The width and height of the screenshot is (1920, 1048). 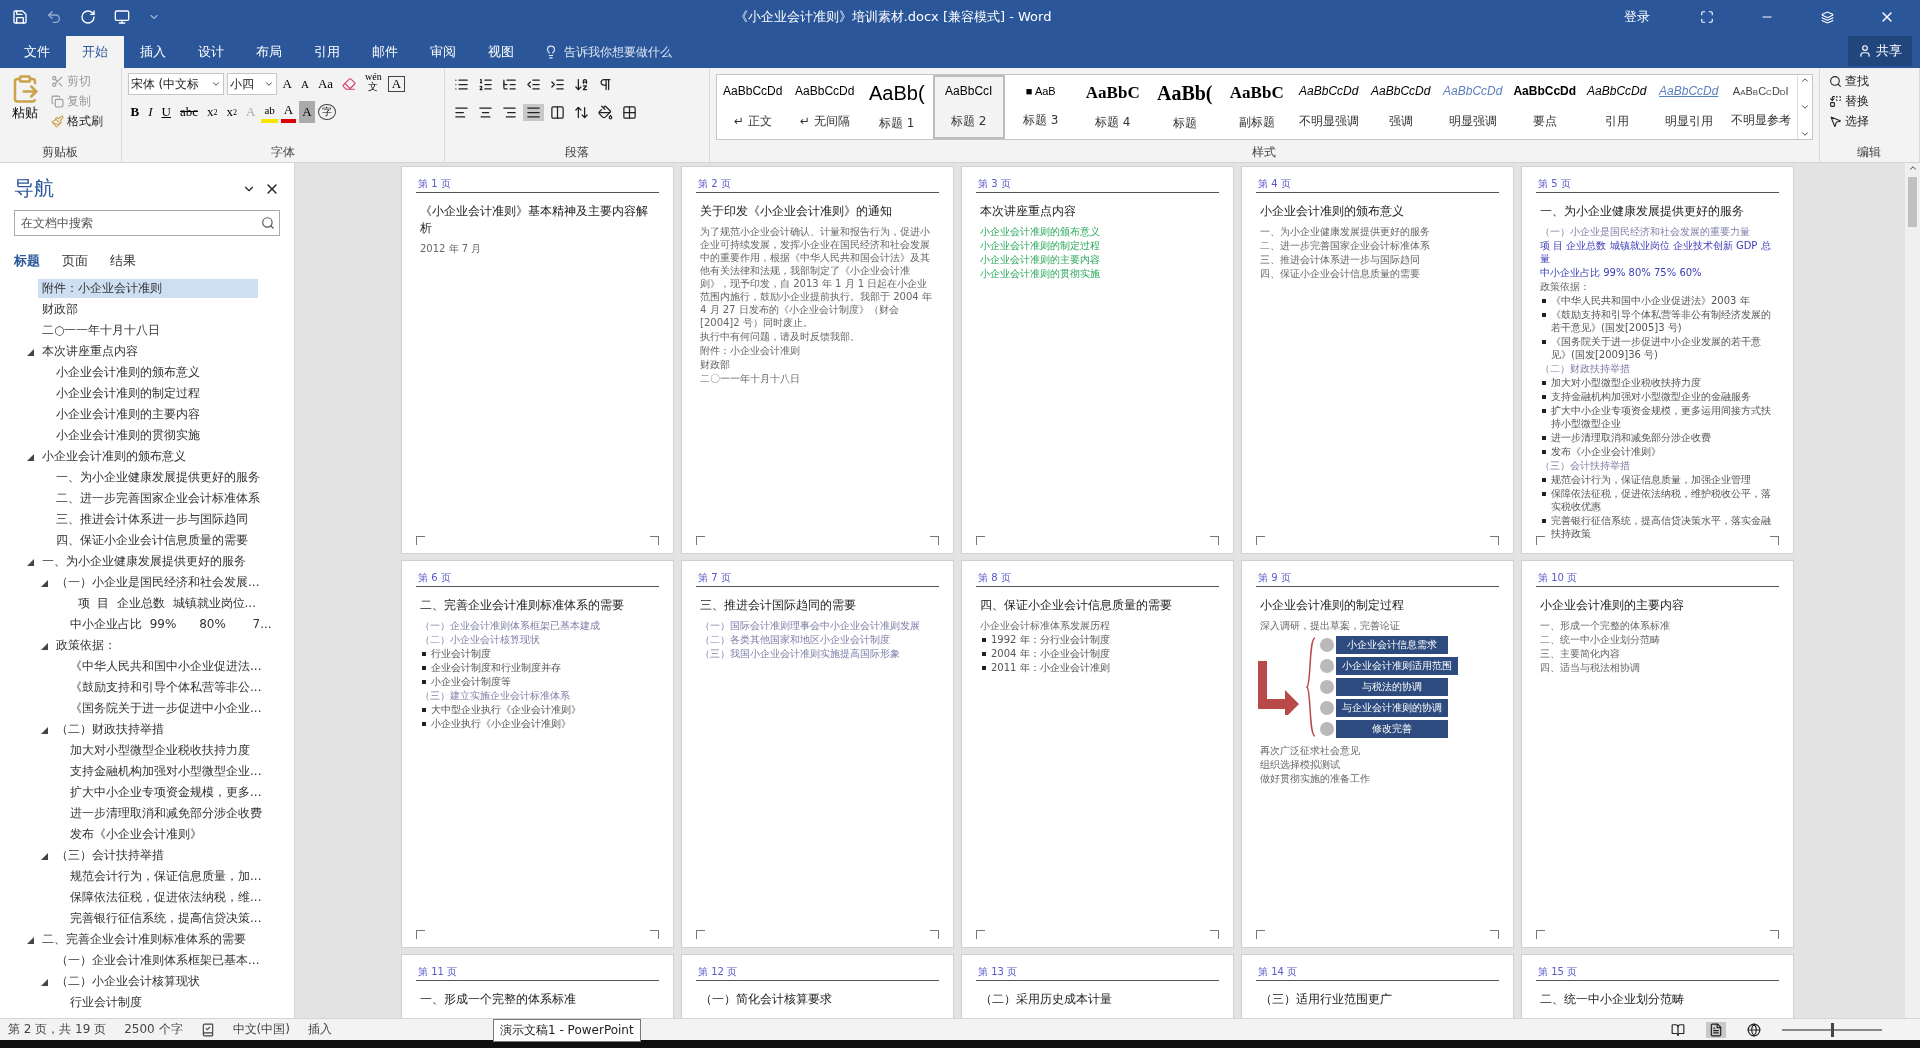 What do you see at coordinates (86, 645) in the screenshot?
I see `heading-item: 政策依据：` at bounding box center [86, 645].